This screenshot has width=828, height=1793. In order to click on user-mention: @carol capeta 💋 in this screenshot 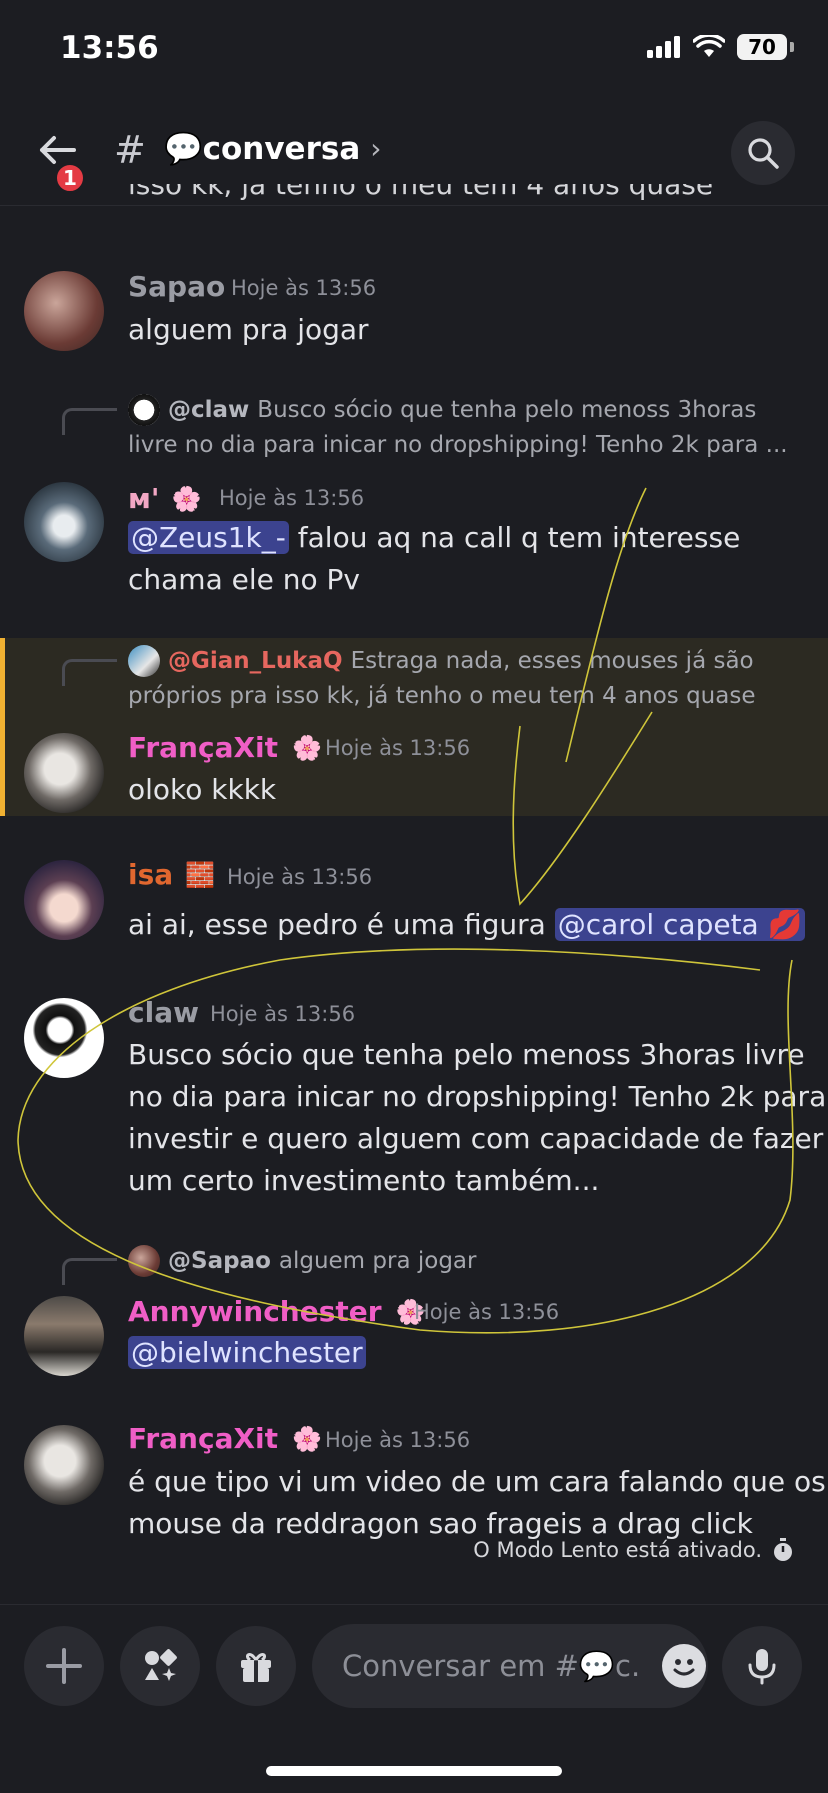, I will do `click(680, 924)`.